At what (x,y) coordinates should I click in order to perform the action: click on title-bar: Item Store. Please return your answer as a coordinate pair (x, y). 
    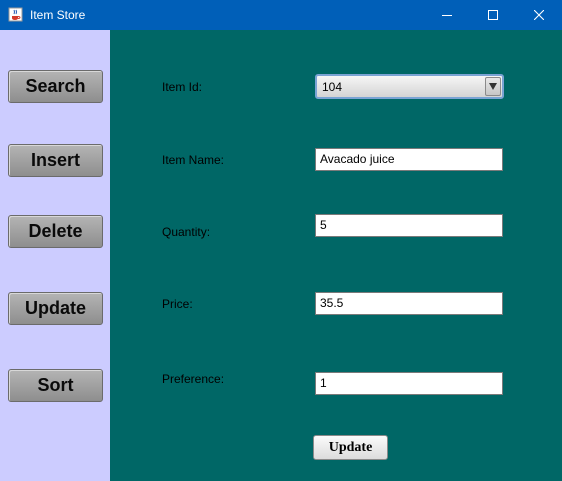
    Looking at the image, I should click on (281, 15).